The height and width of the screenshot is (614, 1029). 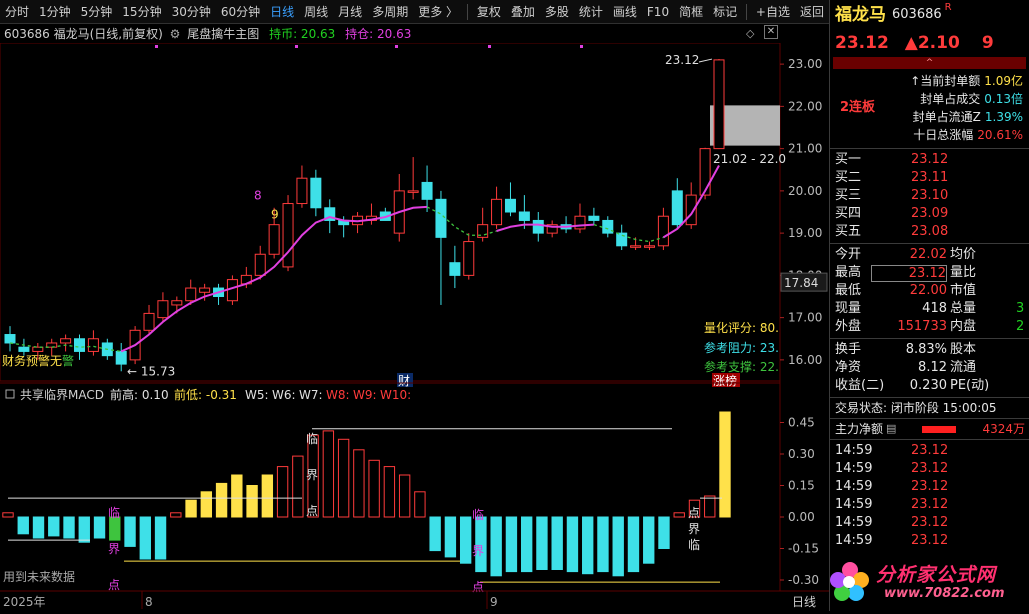 What do you see at coordinates (929, 63) in the screenshot?
I see `collapse-bar: ^` at bounding box center [929, 63].